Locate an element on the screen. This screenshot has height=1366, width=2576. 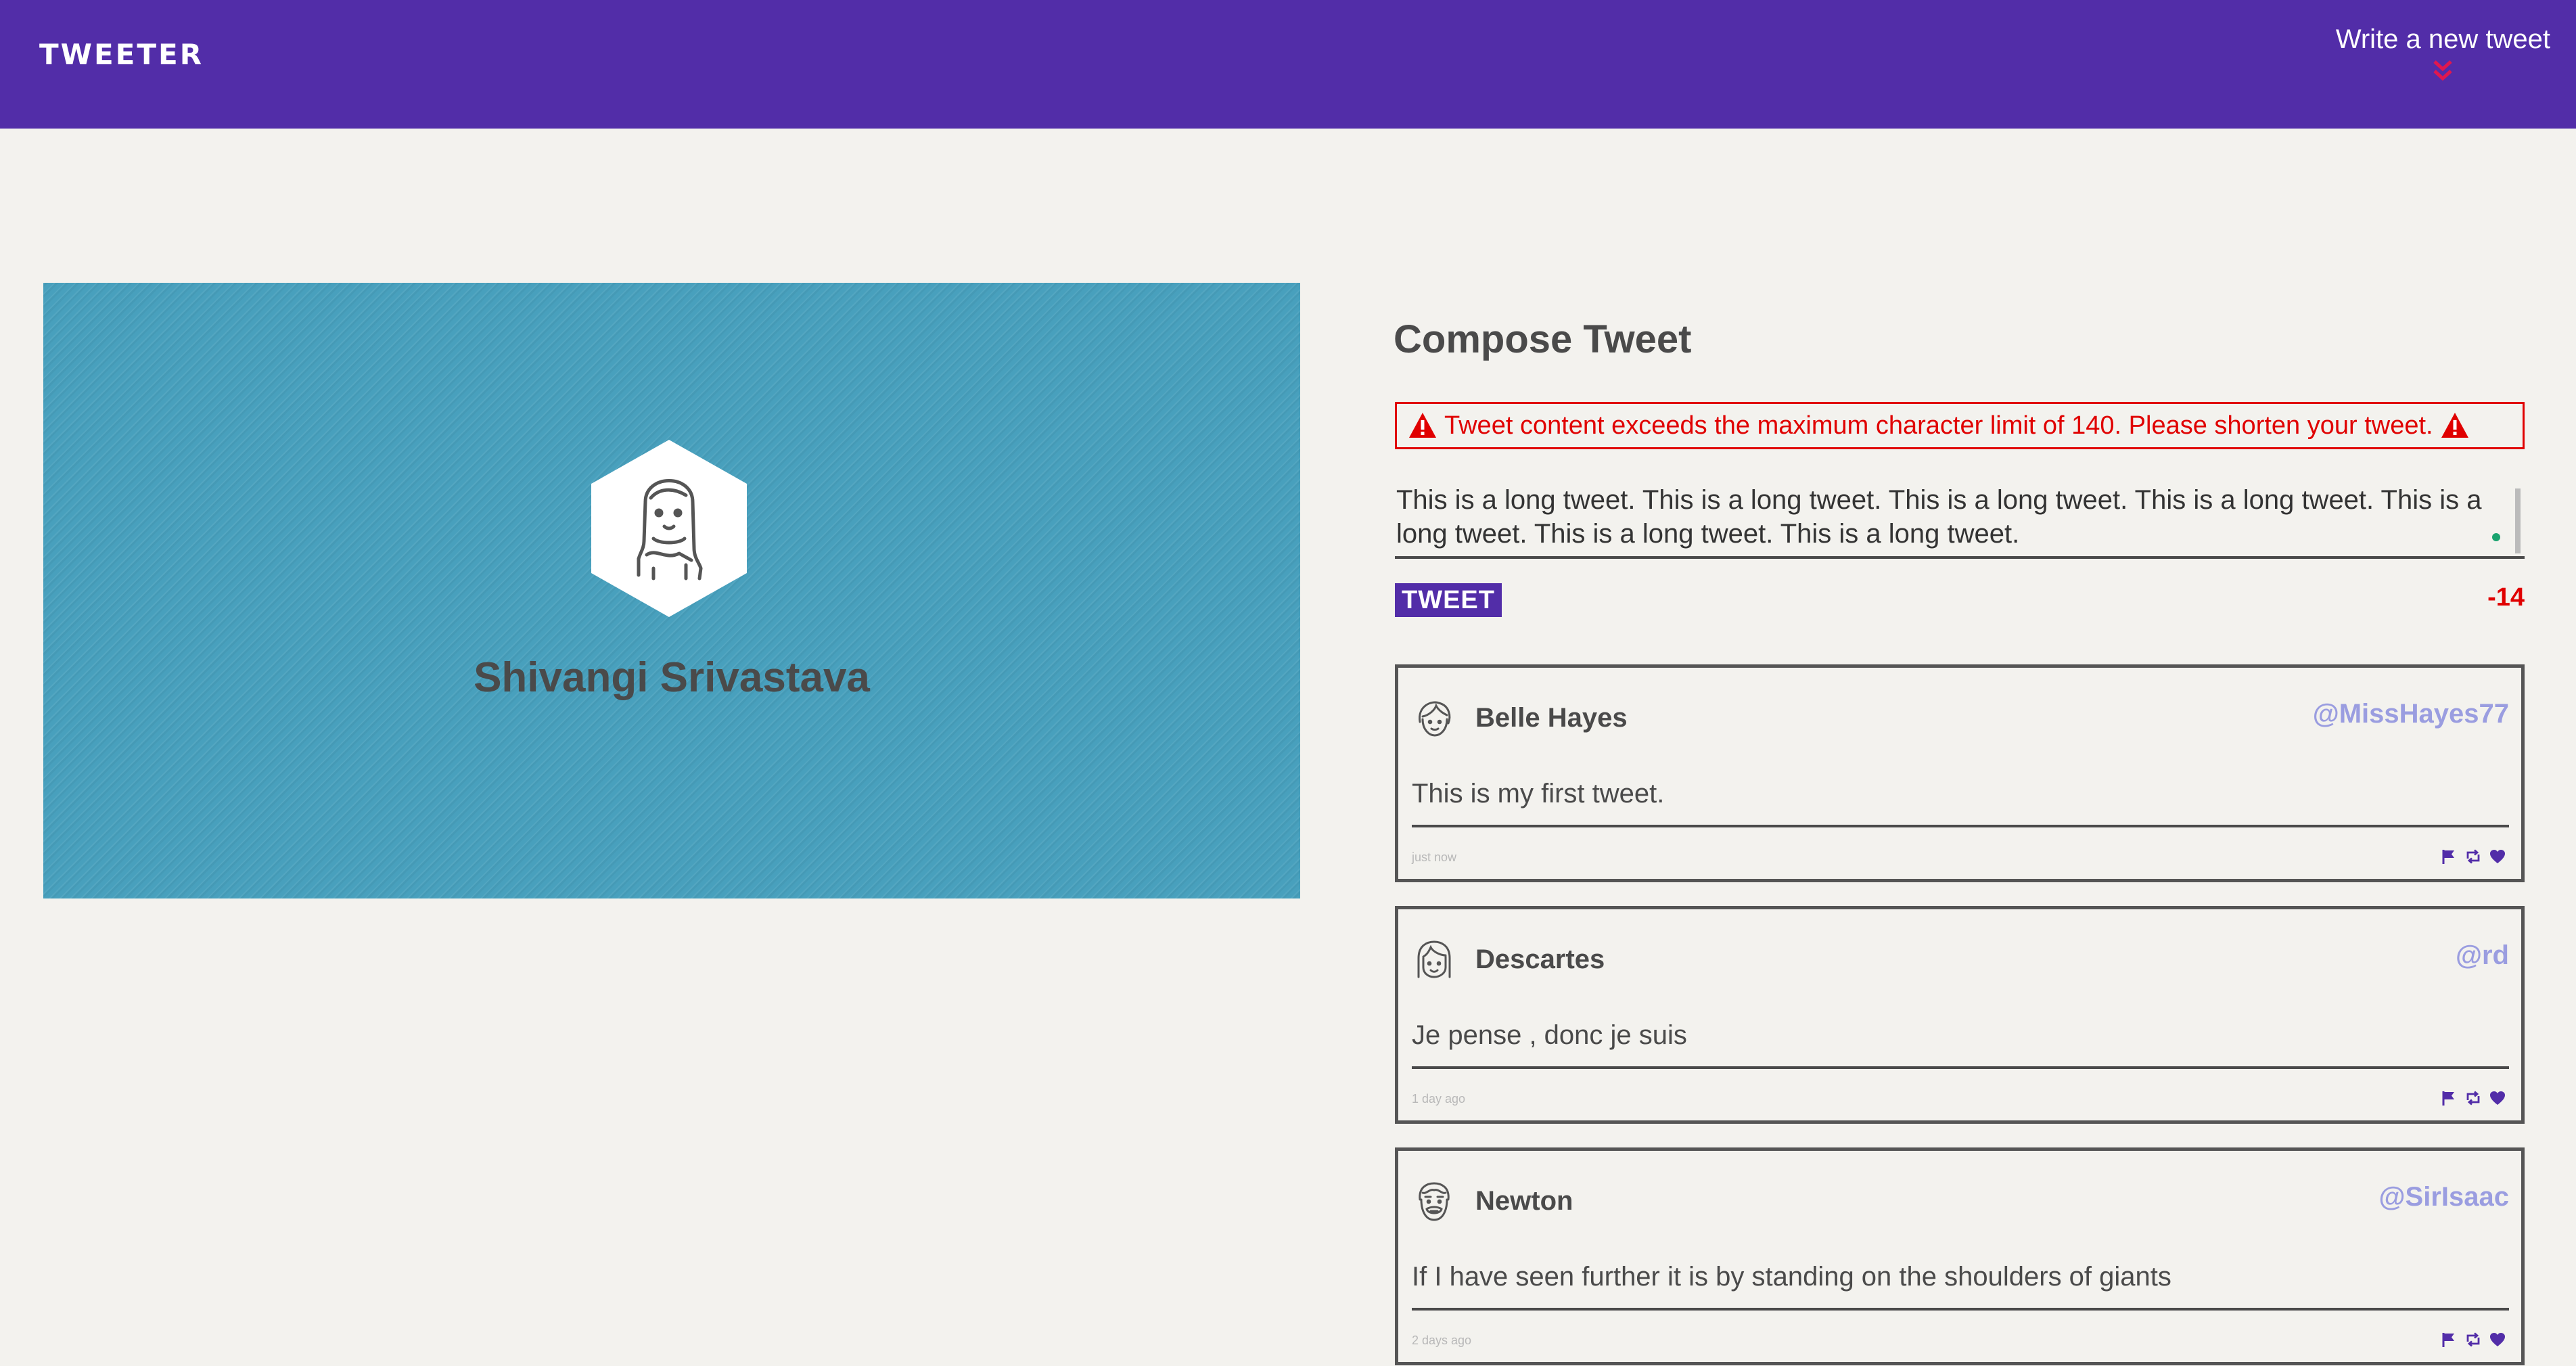
tweet-input is located at coordinates (1960, 519).